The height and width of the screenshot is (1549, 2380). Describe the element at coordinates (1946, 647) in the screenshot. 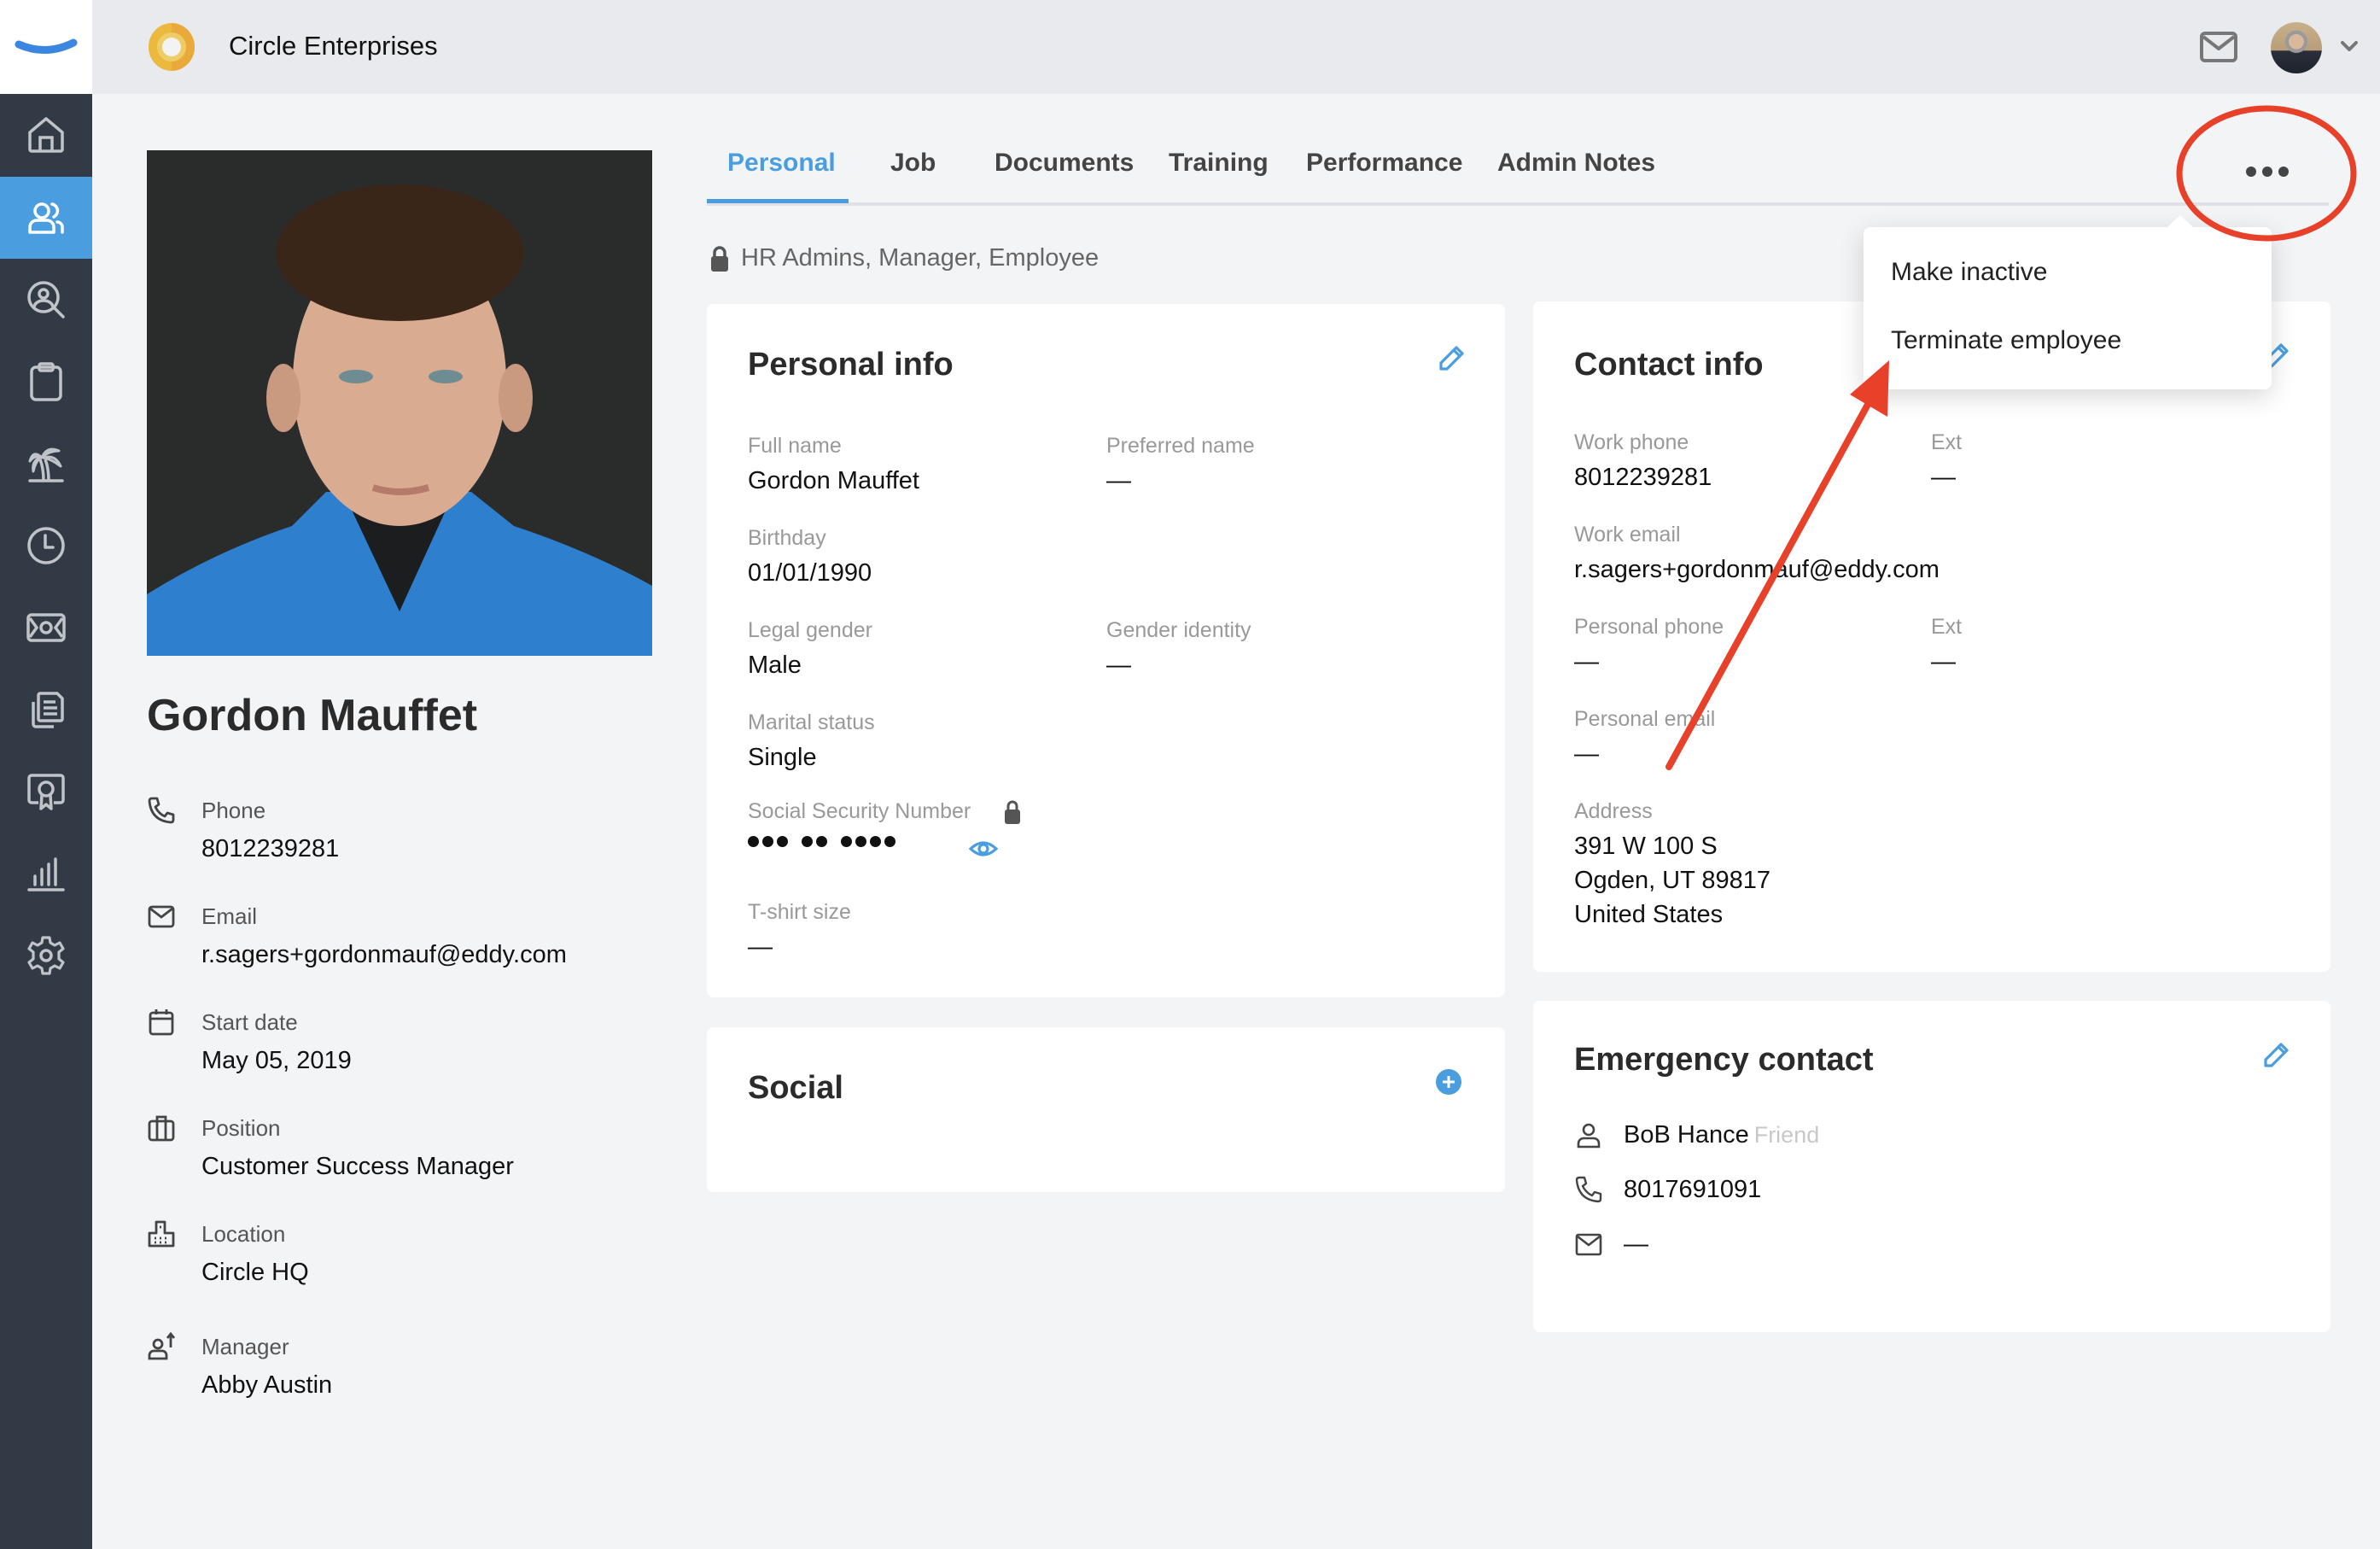

I see `field-personal-ext: Ext —` at that location.